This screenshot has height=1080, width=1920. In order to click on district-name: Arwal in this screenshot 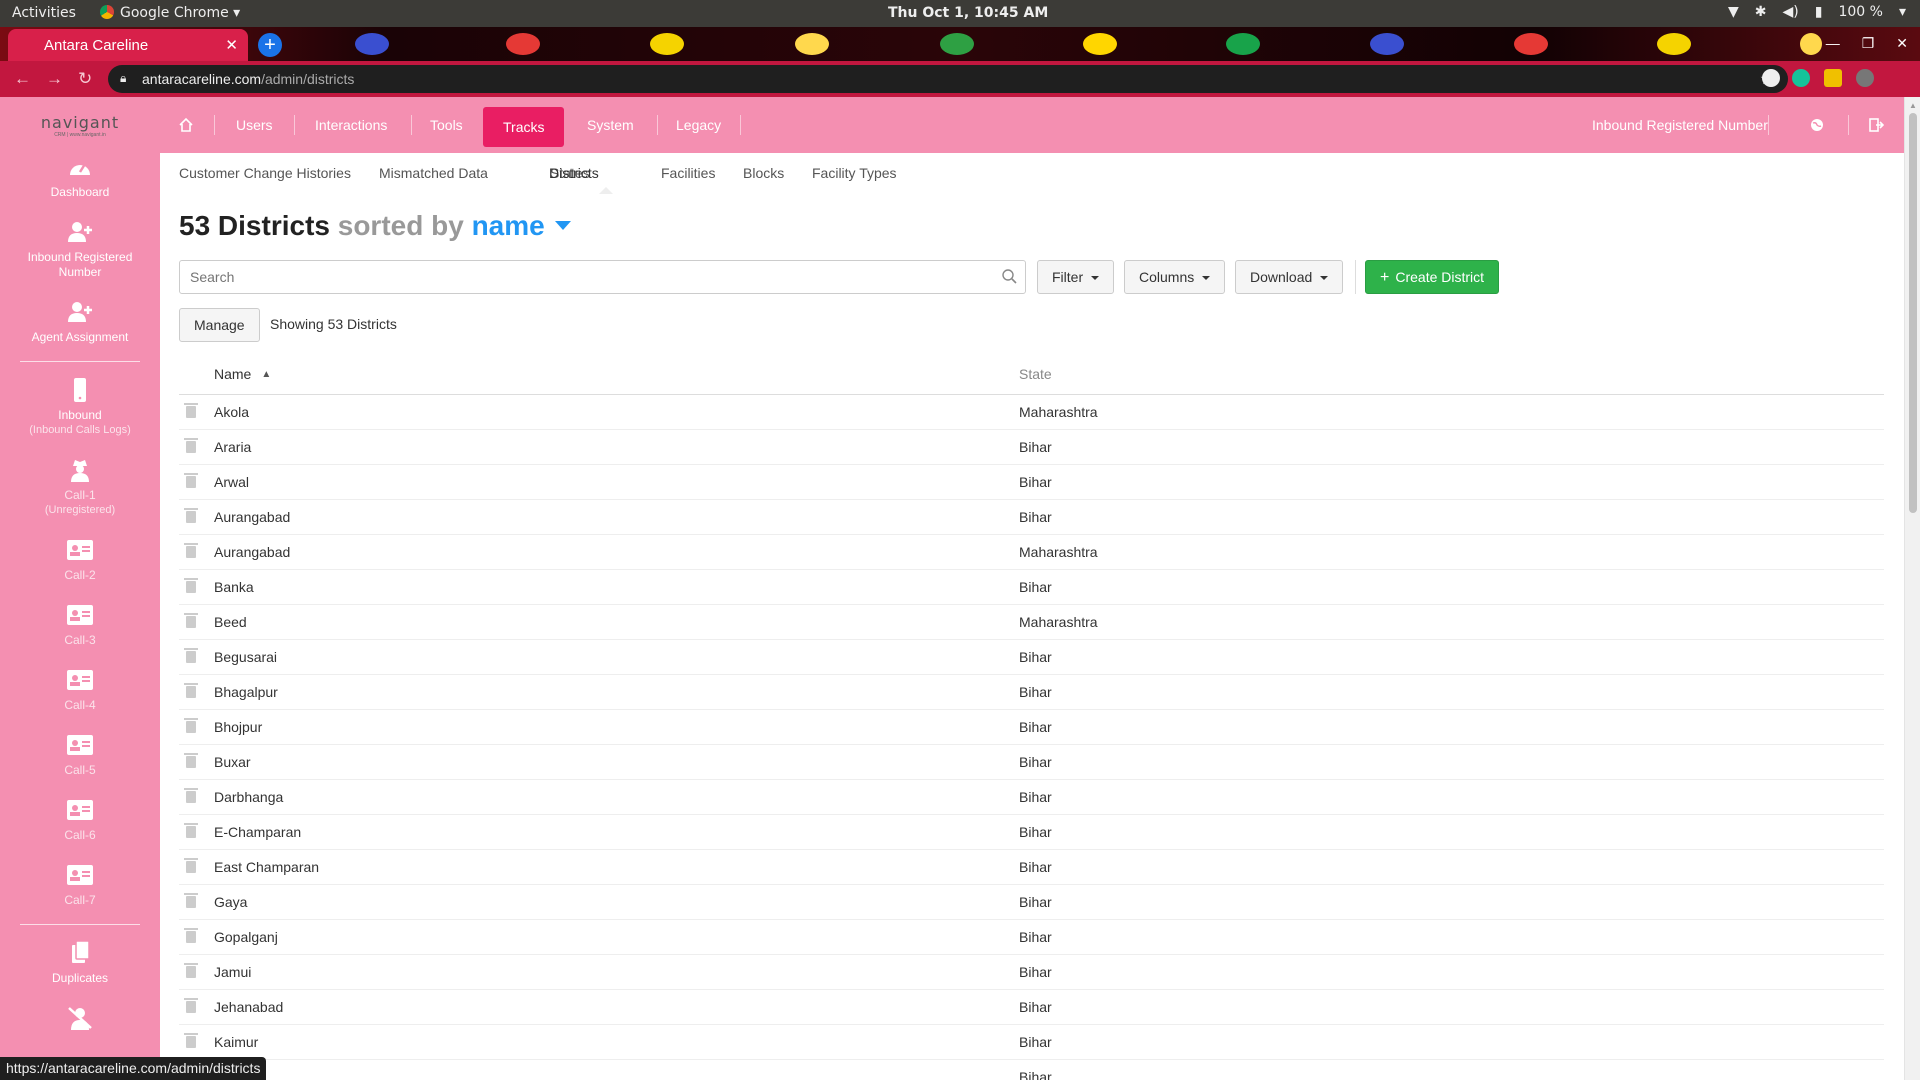, I will do `click(231, 482)`.